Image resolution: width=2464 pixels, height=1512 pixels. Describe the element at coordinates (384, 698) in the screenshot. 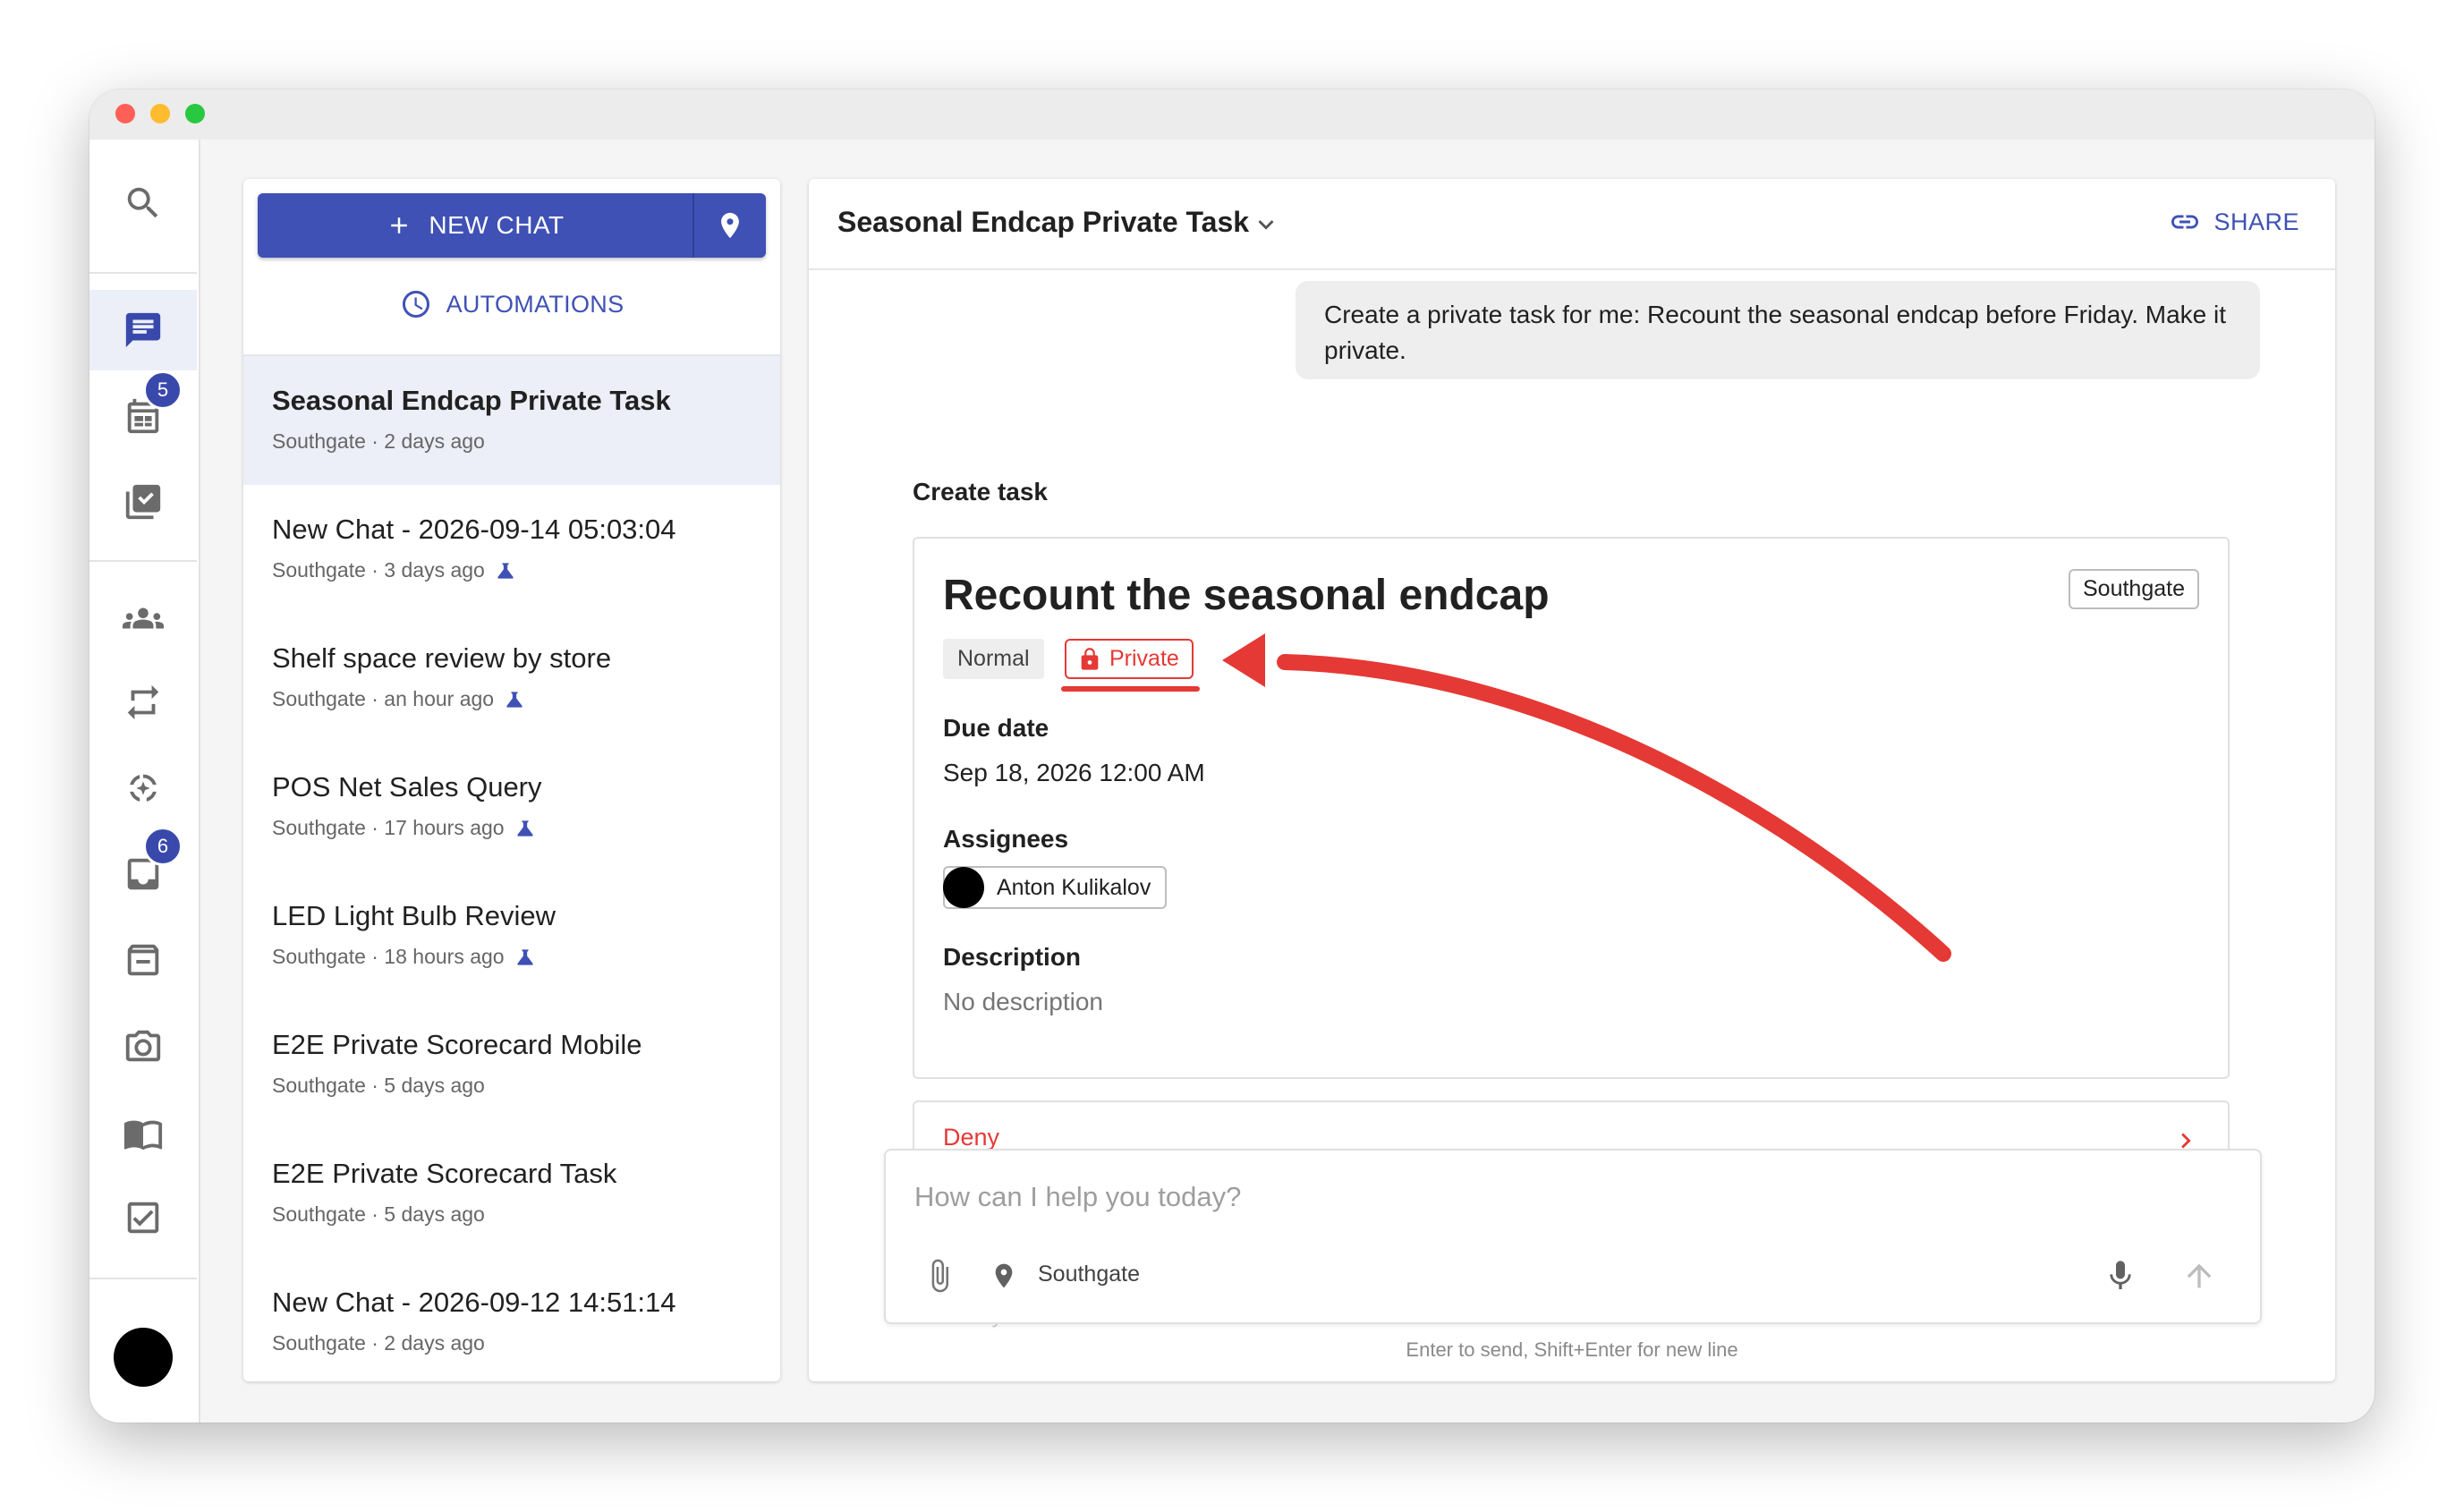

I see `chat-subtitle: Southgate · an hour ago` at that location.